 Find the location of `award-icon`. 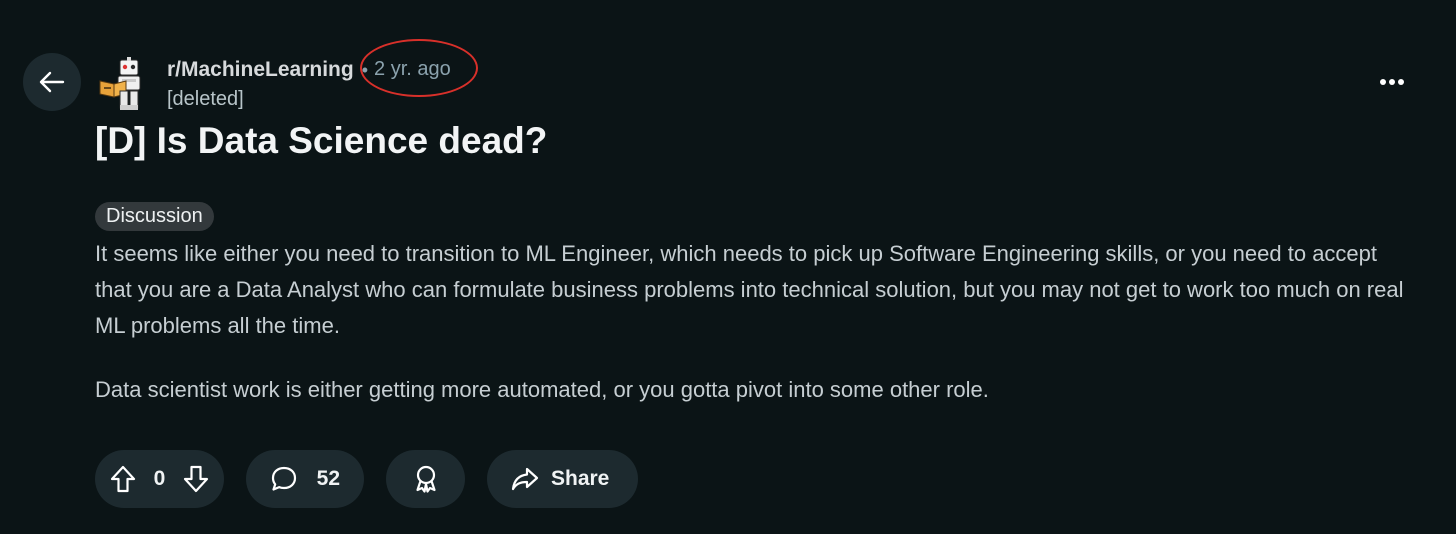

award-icon is located at coordinates (425, 479).